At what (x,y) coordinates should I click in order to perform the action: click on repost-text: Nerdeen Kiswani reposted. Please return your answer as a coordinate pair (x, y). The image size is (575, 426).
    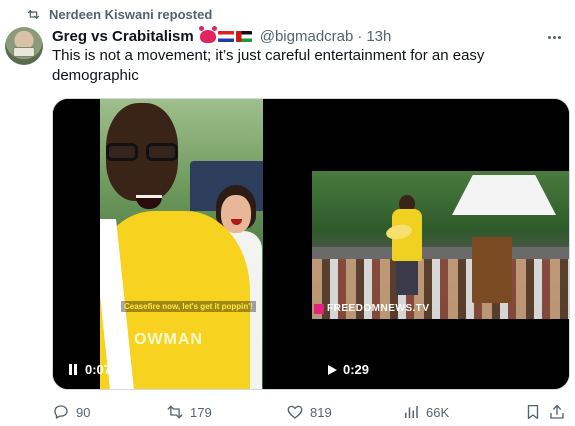
    Looking at the image, I should click on (130, 14).